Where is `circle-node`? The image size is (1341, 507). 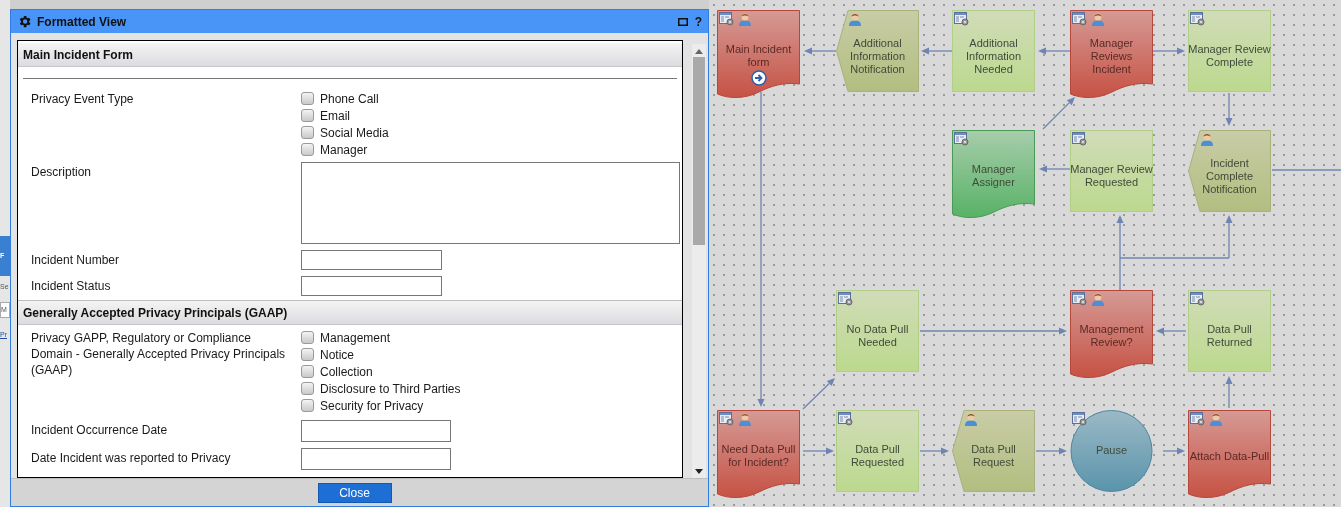
circle-node is located at coordinates (1111, 451).